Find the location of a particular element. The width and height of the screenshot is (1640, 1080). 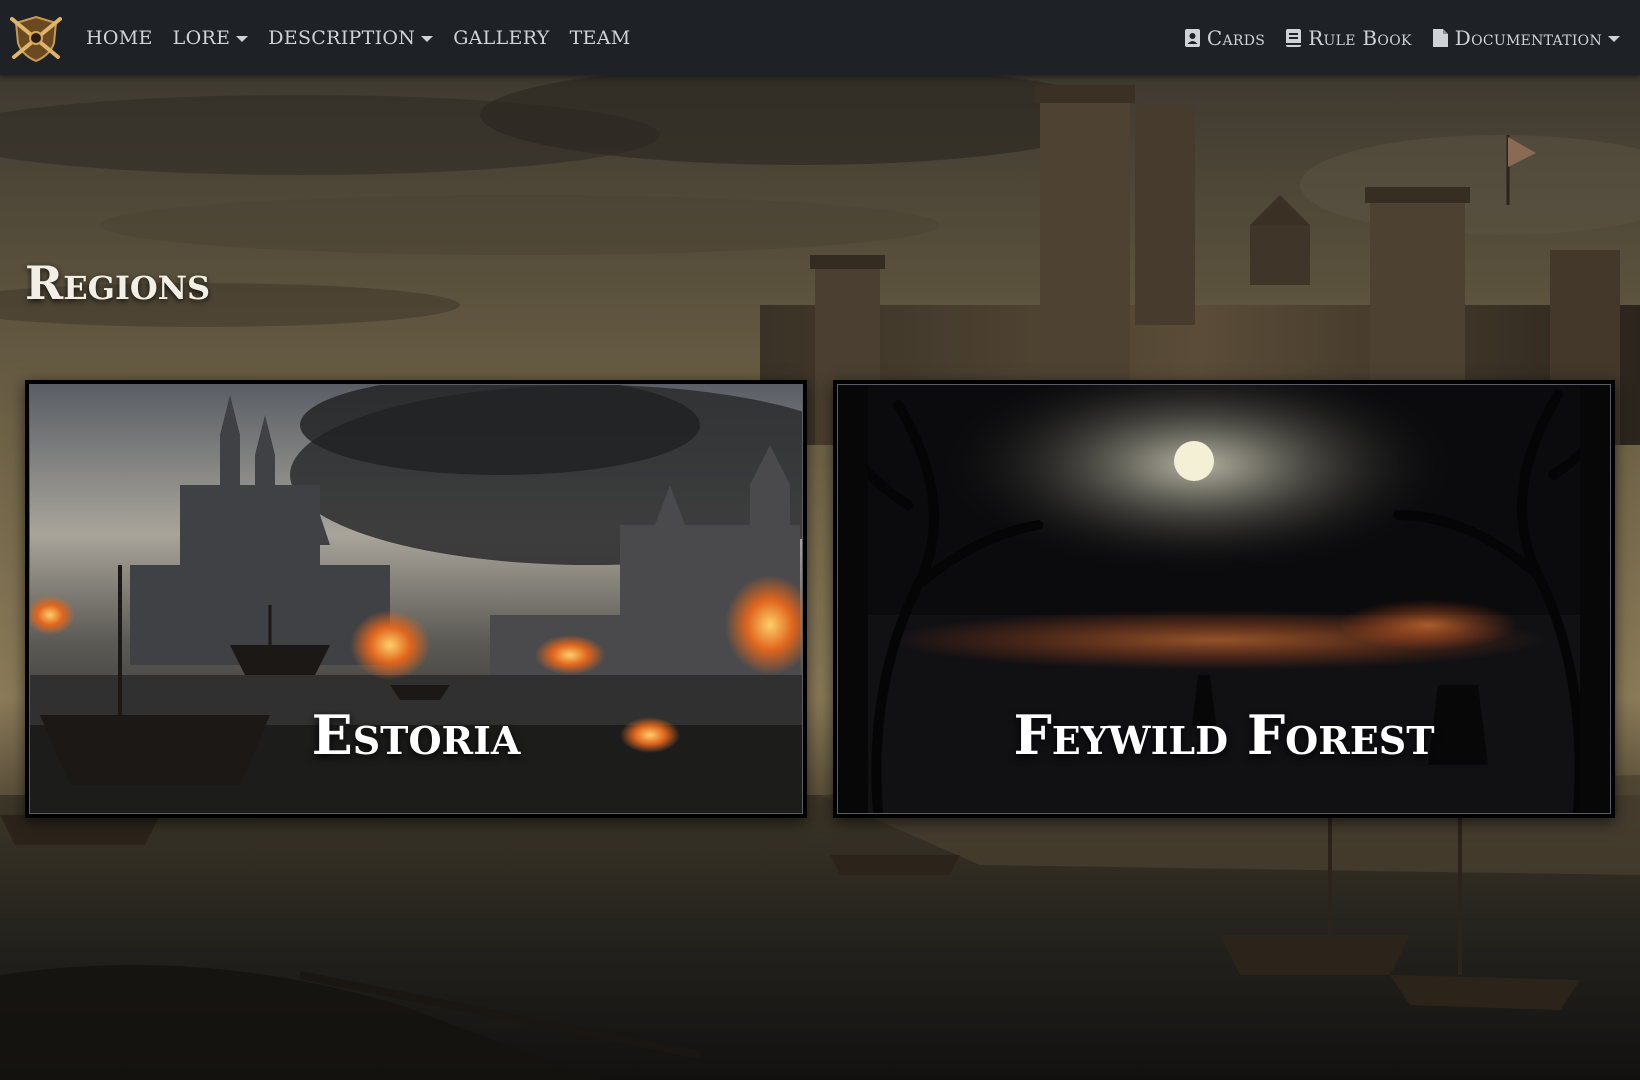

nav-left-group: HOME LORE DESCRIPTION GALLERY TEAM is located at coordinates (368, 38).